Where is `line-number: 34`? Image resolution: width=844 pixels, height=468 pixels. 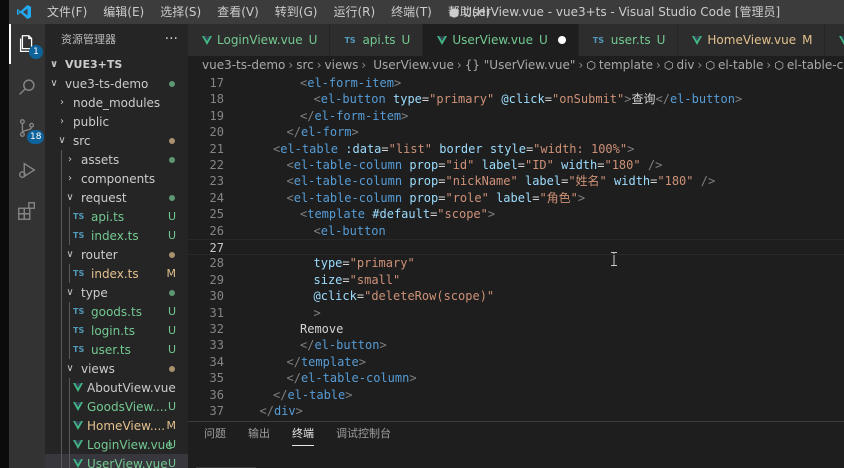 line-number: 34 is located at coordinates (216, 361).